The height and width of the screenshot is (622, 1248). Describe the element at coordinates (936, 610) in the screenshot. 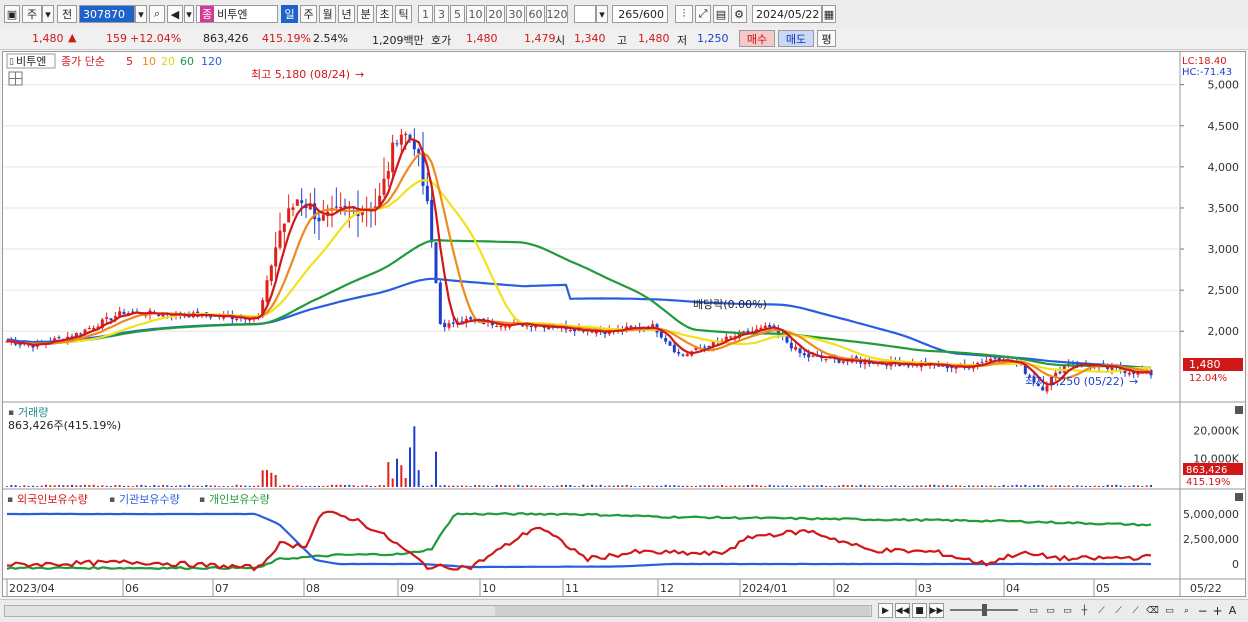

I see `forward-icon: ▶▶` at that location.